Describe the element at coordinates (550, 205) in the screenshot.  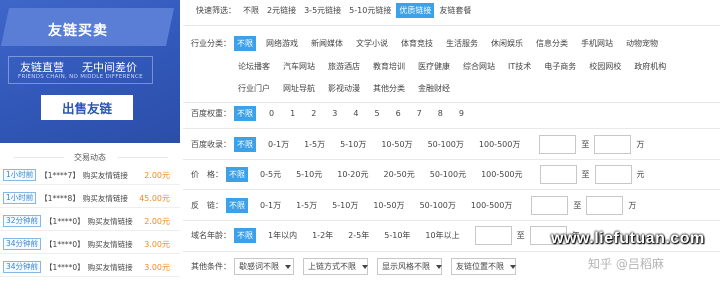
I see `backlinks-min-input` at that location.